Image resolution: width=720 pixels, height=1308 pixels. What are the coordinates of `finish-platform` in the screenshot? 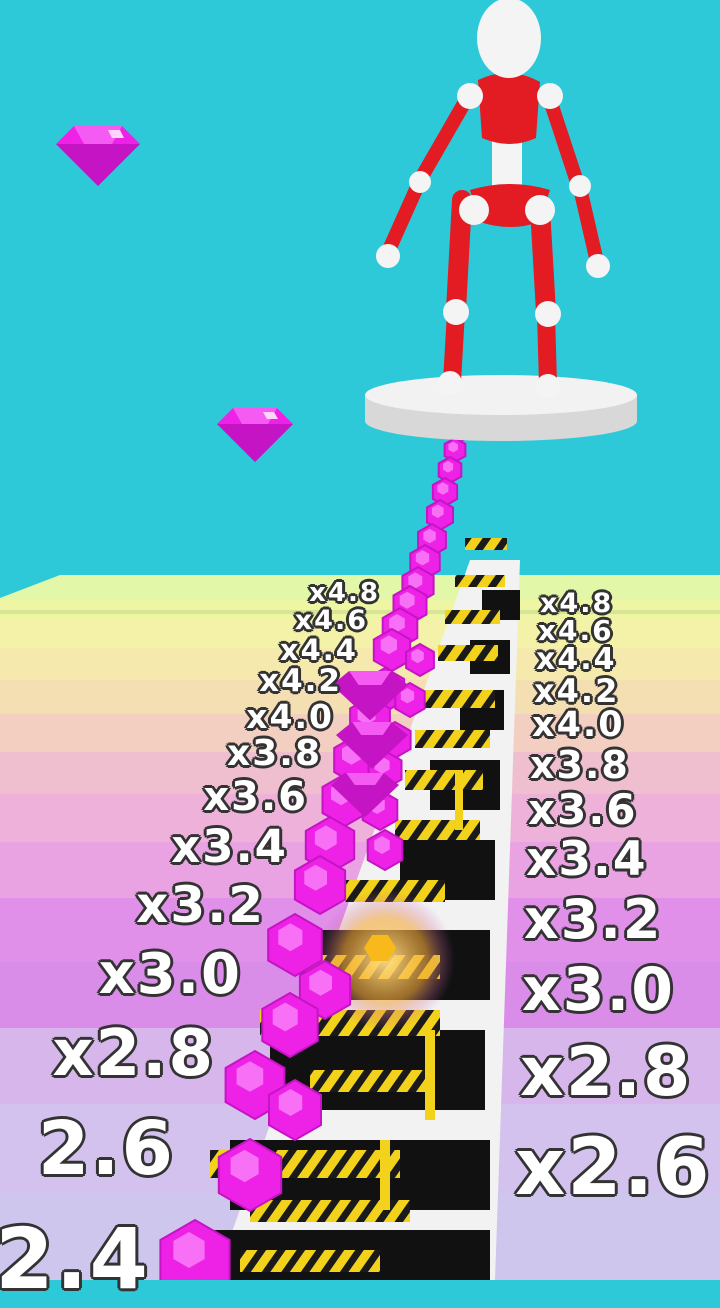 It's located at (501, 408).